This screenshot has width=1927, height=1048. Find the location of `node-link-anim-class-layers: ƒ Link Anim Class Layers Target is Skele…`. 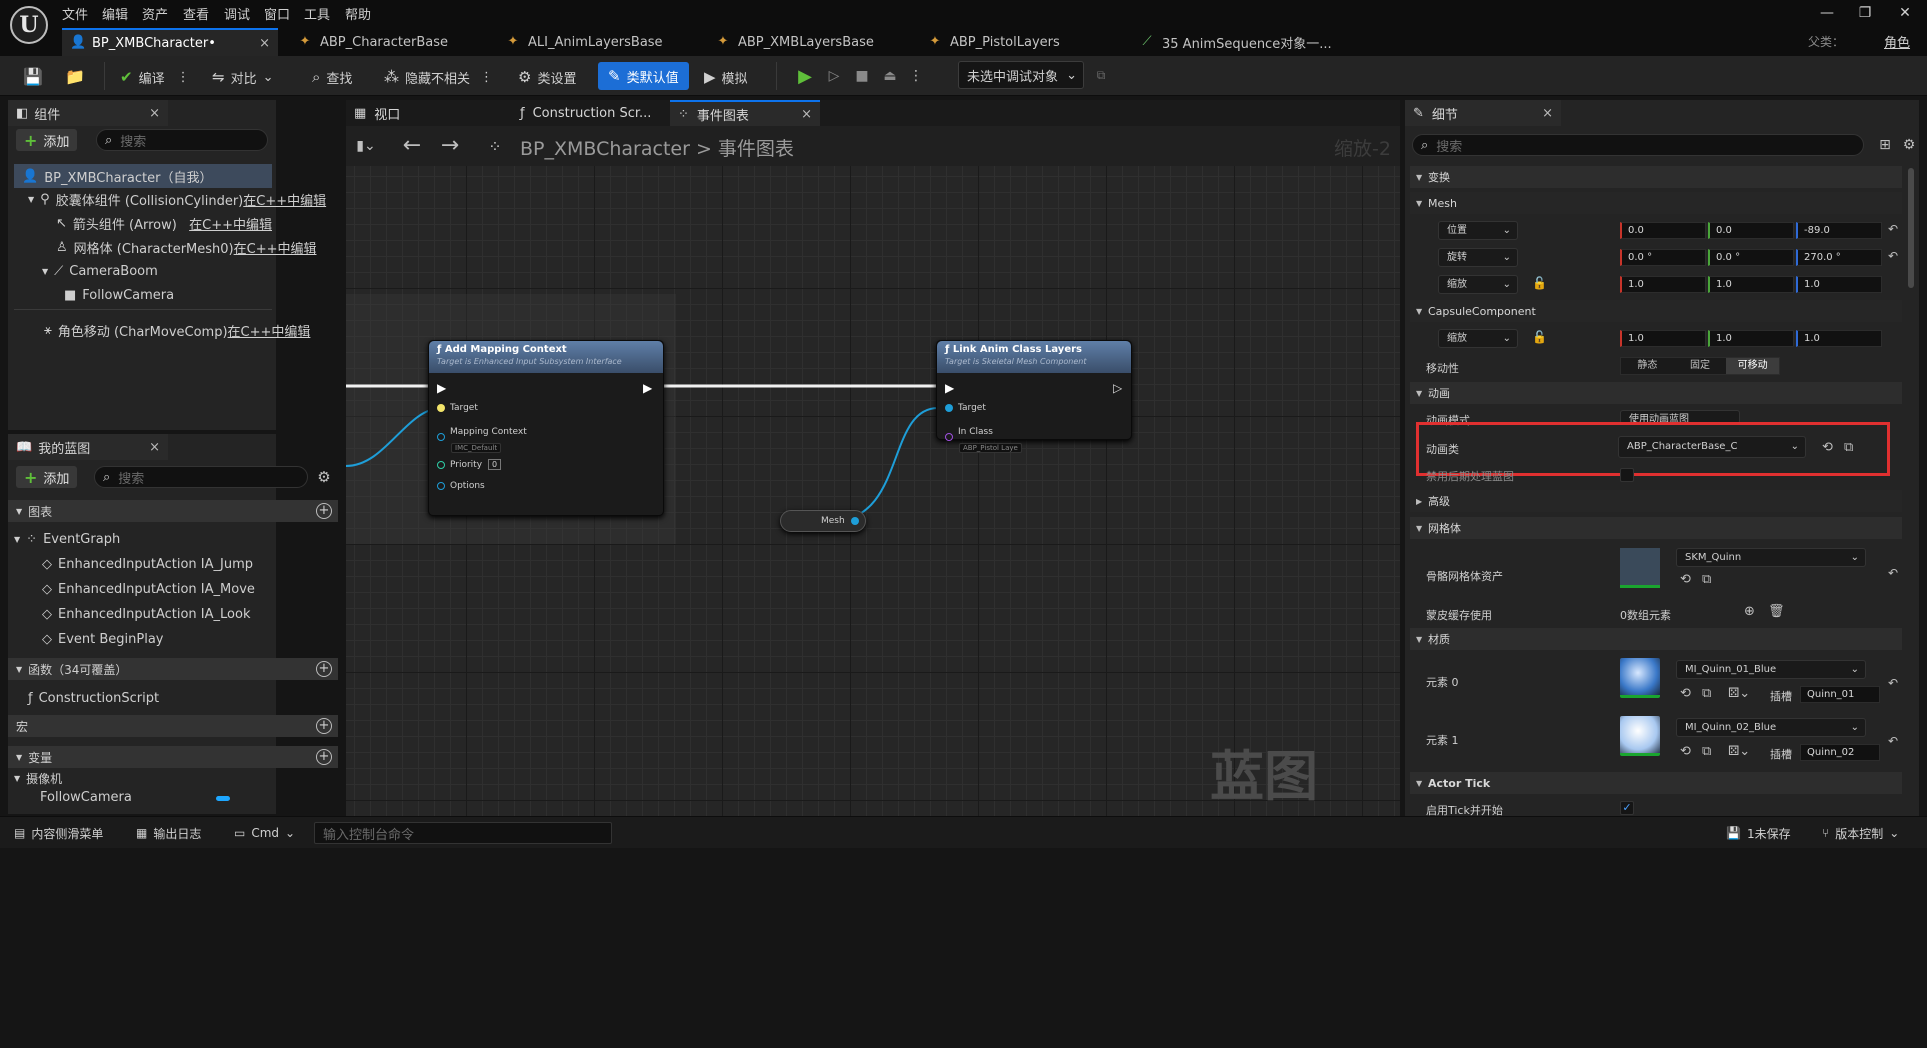

node-link-anim-class-layers: ƒ Link Anim Class Layers Target is Skele… is located at coordinates (1034, 396).